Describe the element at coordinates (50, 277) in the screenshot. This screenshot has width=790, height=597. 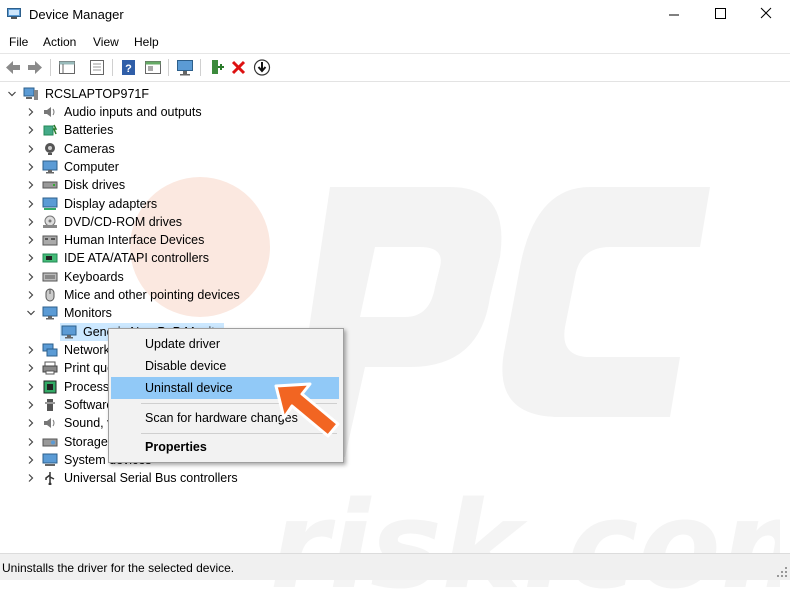
I see `keyboard-icon` at that location.